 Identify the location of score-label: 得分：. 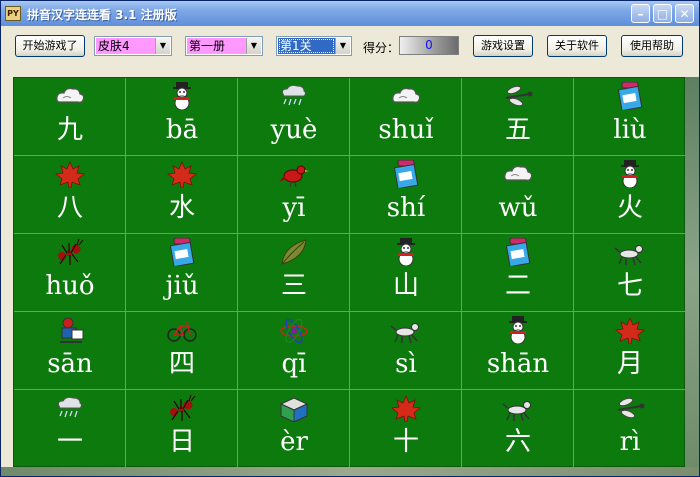
(381, 48).